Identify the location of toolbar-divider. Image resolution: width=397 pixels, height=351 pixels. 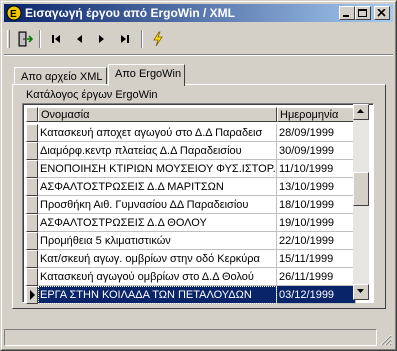
(198, 55).